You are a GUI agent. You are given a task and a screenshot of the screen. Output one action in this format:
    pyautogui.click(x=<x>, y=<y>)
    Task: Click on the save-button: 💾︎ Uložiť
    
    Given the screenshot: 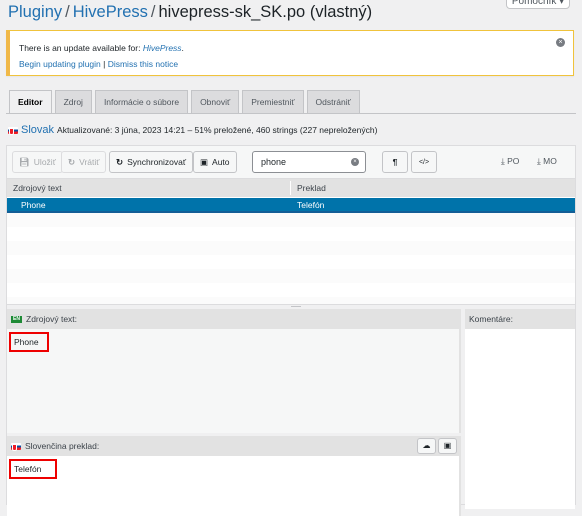 What is the action you would take?
    pyautogui.click(x=37, y=162)
    